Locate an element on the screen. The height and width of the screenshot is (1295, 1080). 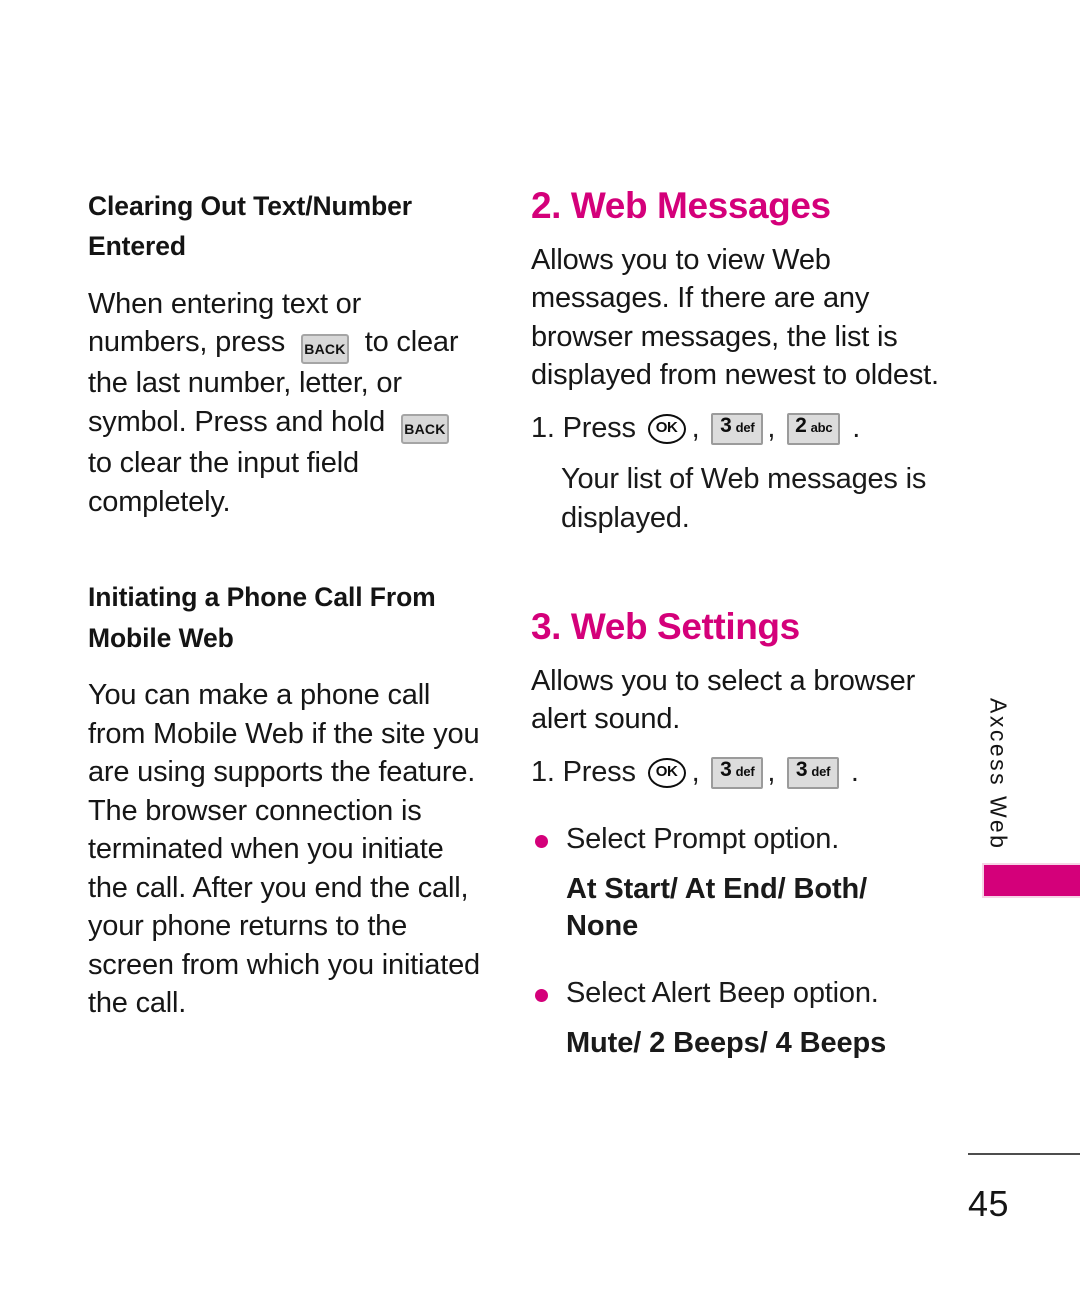
keypad-key-2-icon: 2 abc is located at coordinates (814, 428).